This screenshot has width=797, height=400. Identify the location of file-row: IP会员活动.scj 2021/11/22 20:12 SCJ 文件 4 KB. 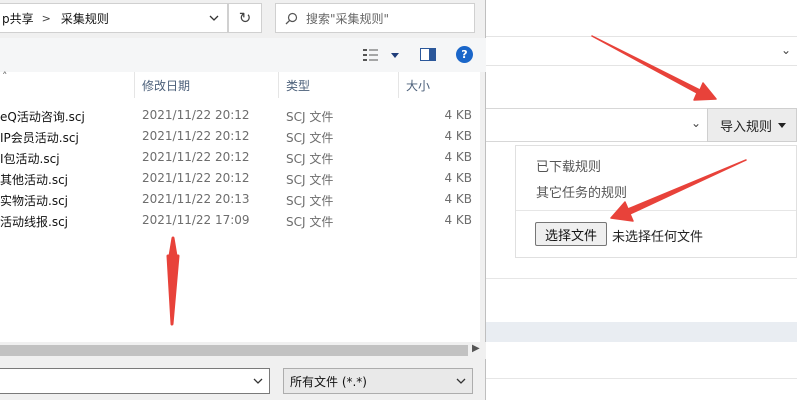
(240, 136).